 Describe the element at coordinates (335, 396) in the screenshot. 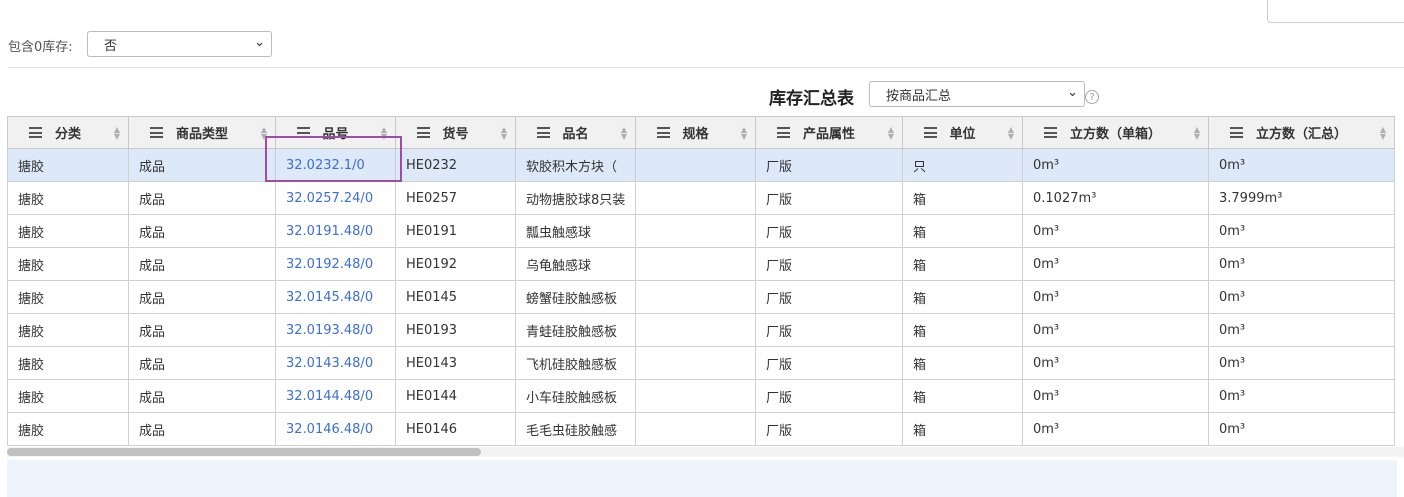

I see `product-code-link: 32.0144.48/0` at that location.